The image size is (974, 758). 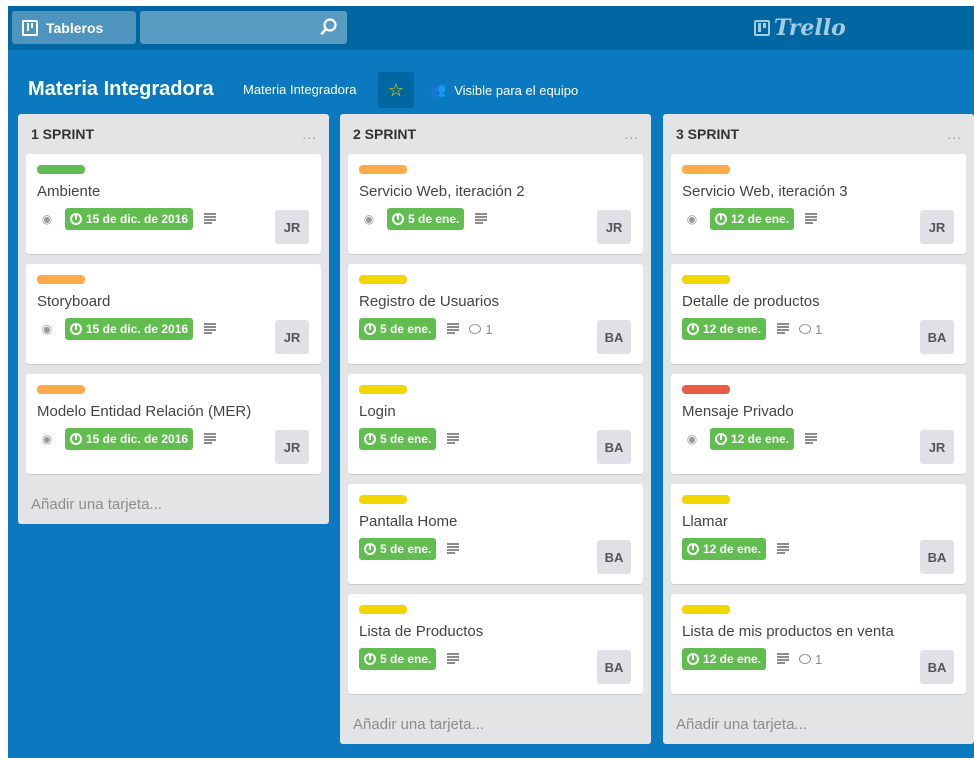 What do you see at coordinates (818, 424) in the screenshot?
I see `card: Mensaje Privado ◉ 12 de ene. JR` at bounding box center [818, 424].